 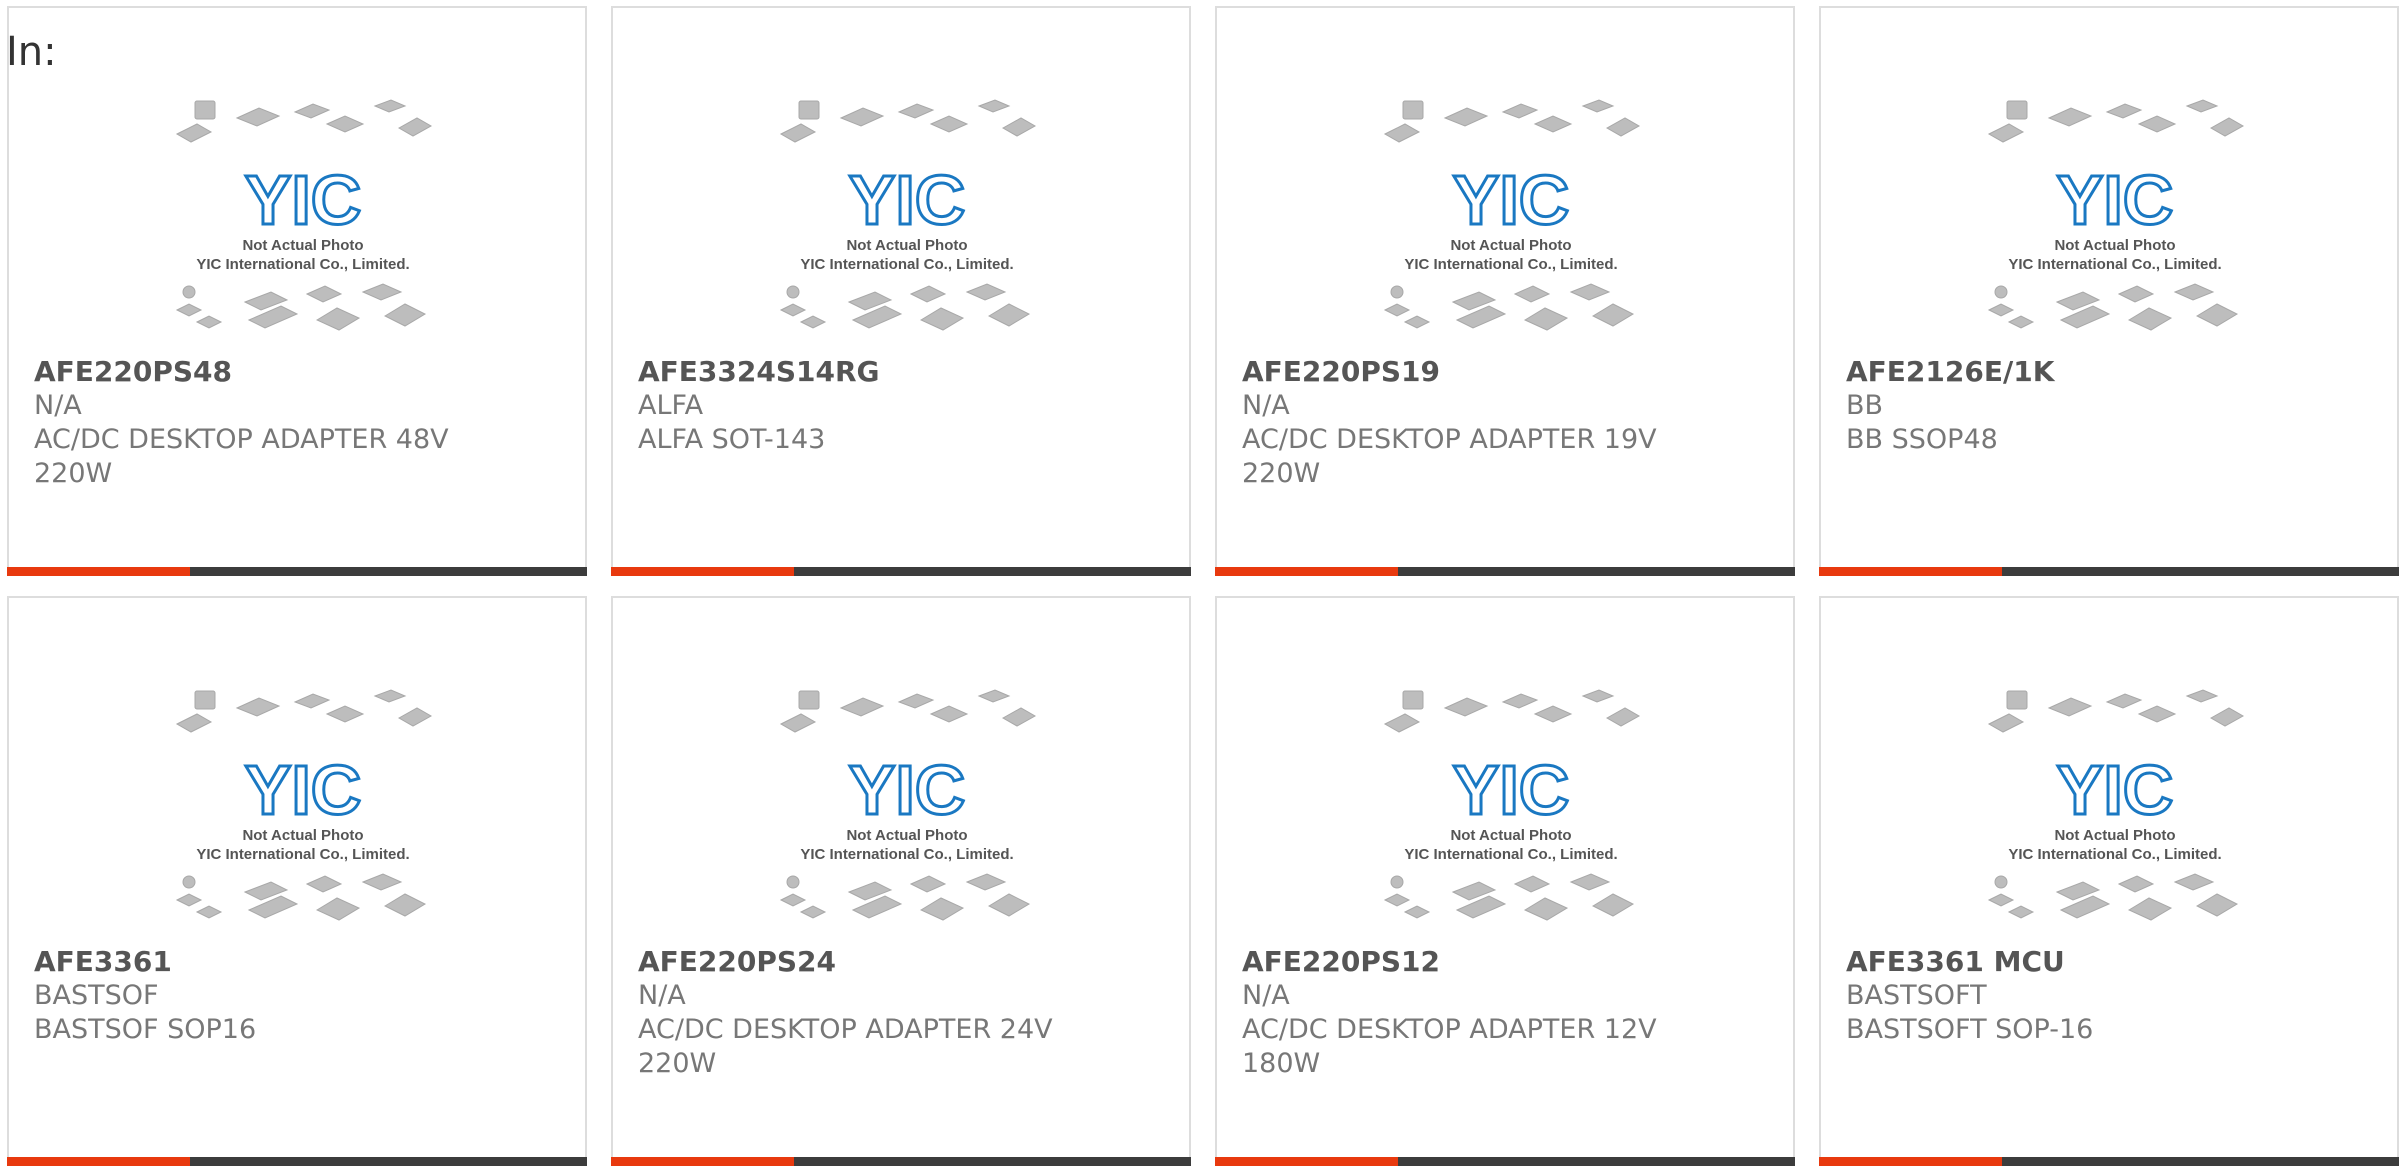 What do you see at coordinates (241, 456) in the screenshot?
I see `description: AC/DC DESKTOP ADAPTER 48V 220W` at bounding box center [241, 456].